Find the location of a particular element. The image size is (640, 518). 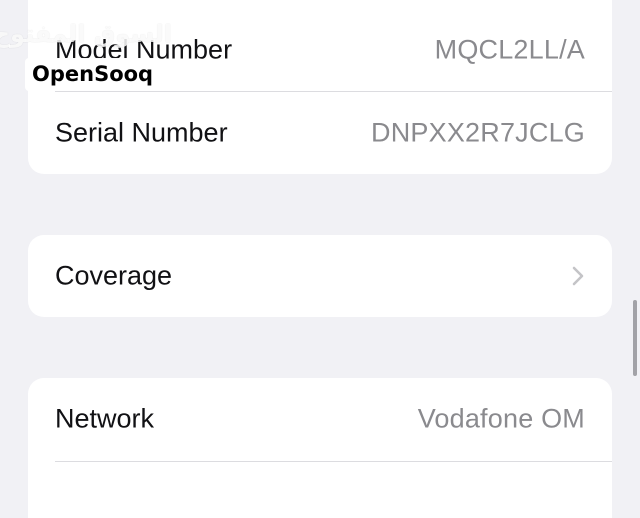

model-number-value: MQCL2LL/A is located at coordinates (509, 49).